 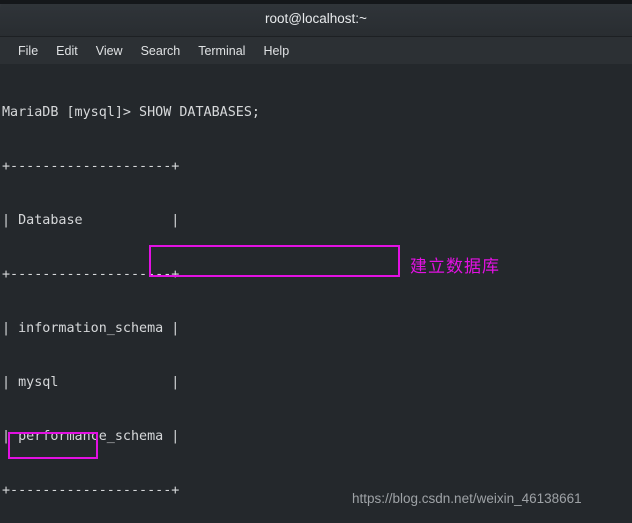 What do you see at coordinates (91, 436) in the screenshot?
I see `terminal-line: | performance_schema |` at bounding box center [91, 436].